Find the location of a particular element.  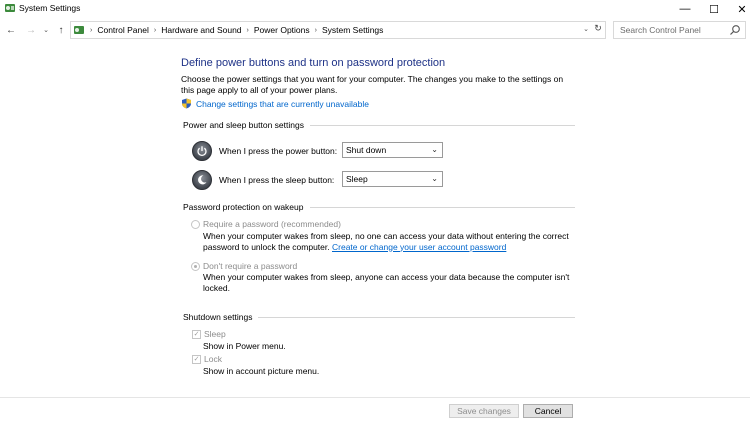

sleep-checkbox-label: Sleep is located at coordinates (215, 334).